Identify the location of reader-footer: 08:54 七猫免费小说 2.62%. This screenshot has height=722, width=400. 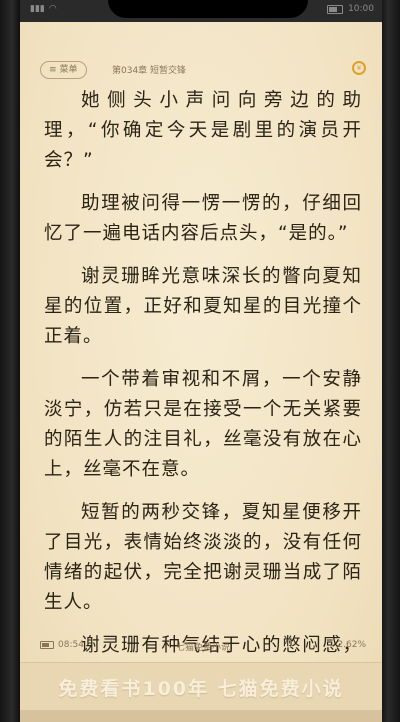
(203, 646).